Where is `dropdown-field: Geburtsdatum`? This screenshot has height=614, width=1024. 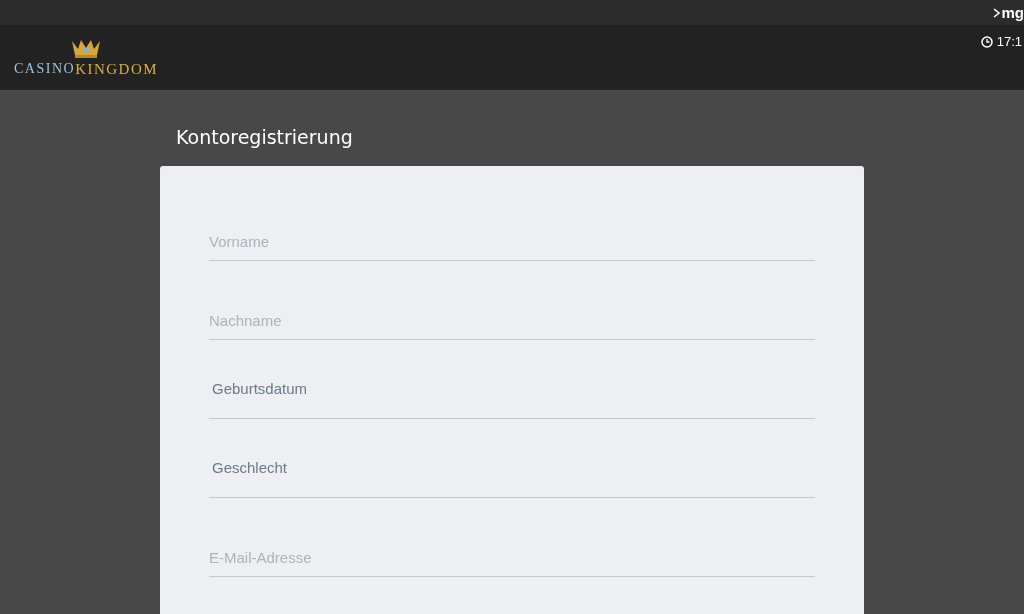
dropdown-field: Geburtsdatum is located at coordinates (512, 387).